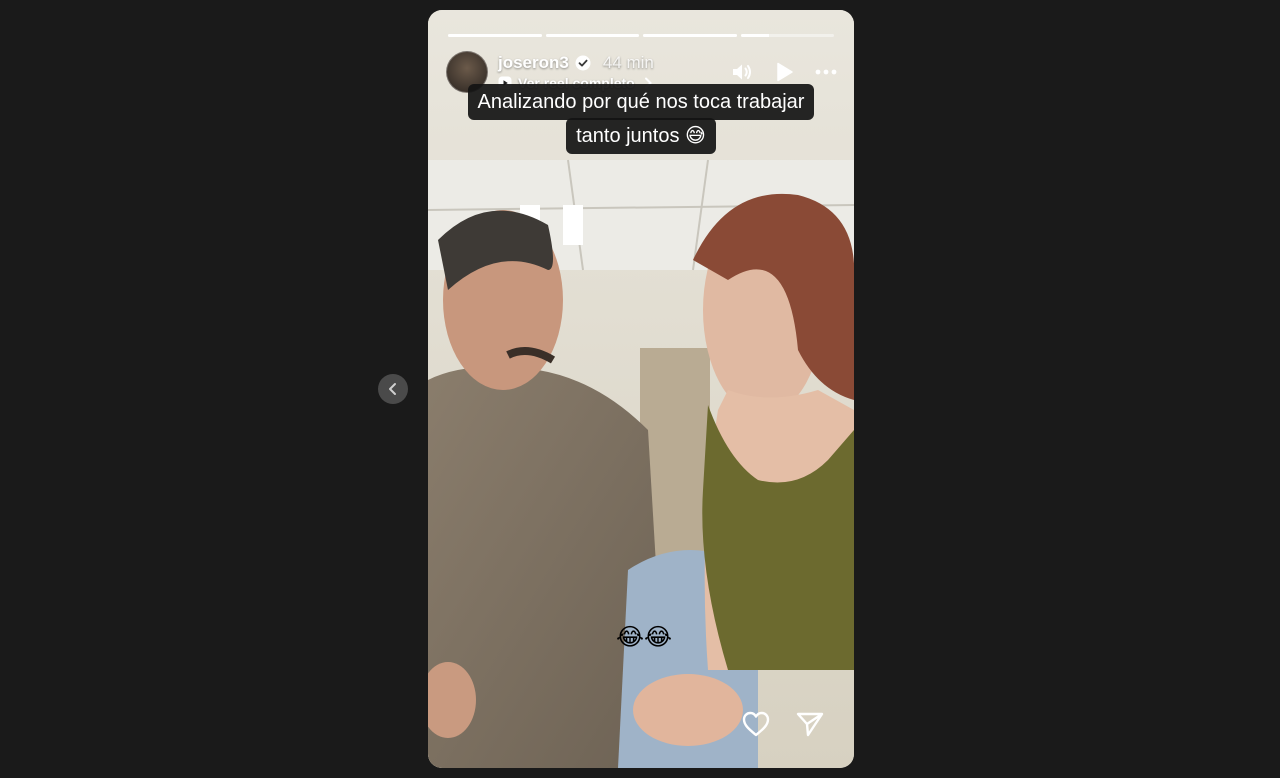  Describe the element at coordinates (783, 724) in the screenshot. I see `story-actions` at that location.